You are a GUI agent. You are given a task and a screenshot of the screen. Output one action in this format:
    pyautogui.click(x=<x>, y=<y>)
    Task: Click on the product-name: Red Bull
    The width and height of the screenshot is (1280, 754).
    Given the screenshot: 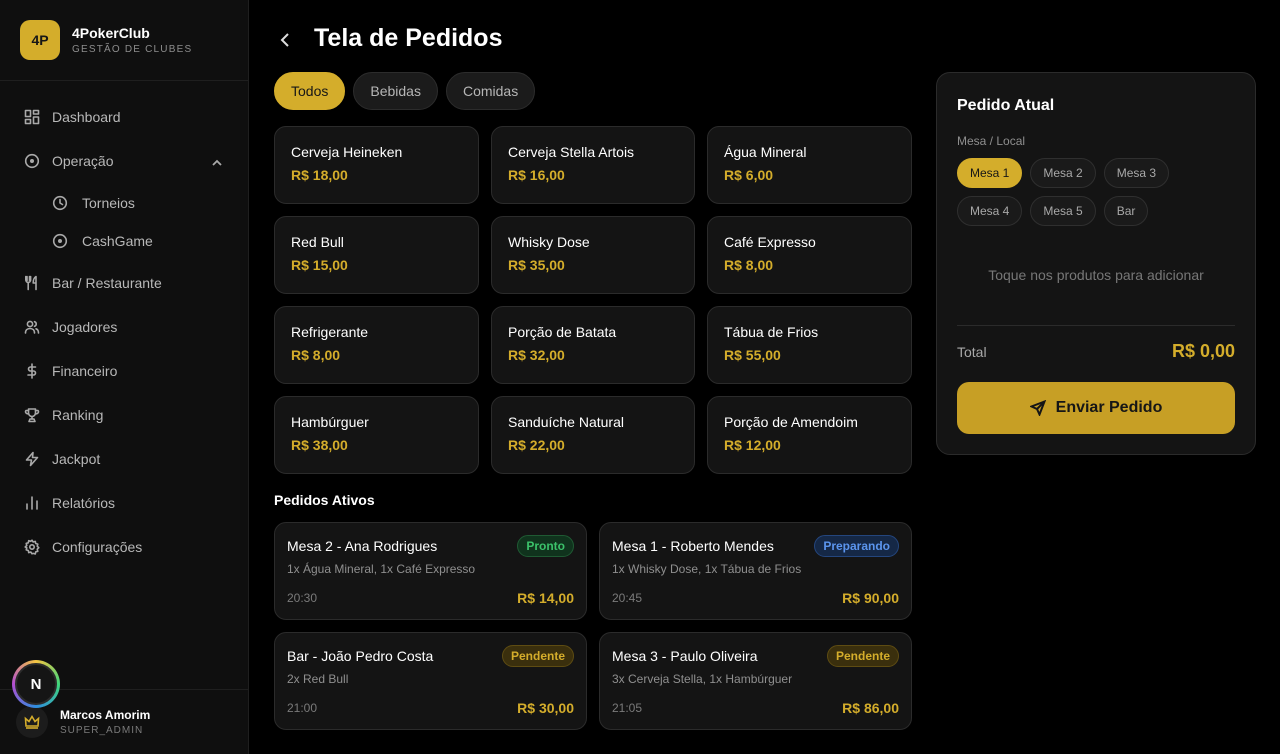 What is the action you would take?
    pyautogui.click(x=317, y=242)
    